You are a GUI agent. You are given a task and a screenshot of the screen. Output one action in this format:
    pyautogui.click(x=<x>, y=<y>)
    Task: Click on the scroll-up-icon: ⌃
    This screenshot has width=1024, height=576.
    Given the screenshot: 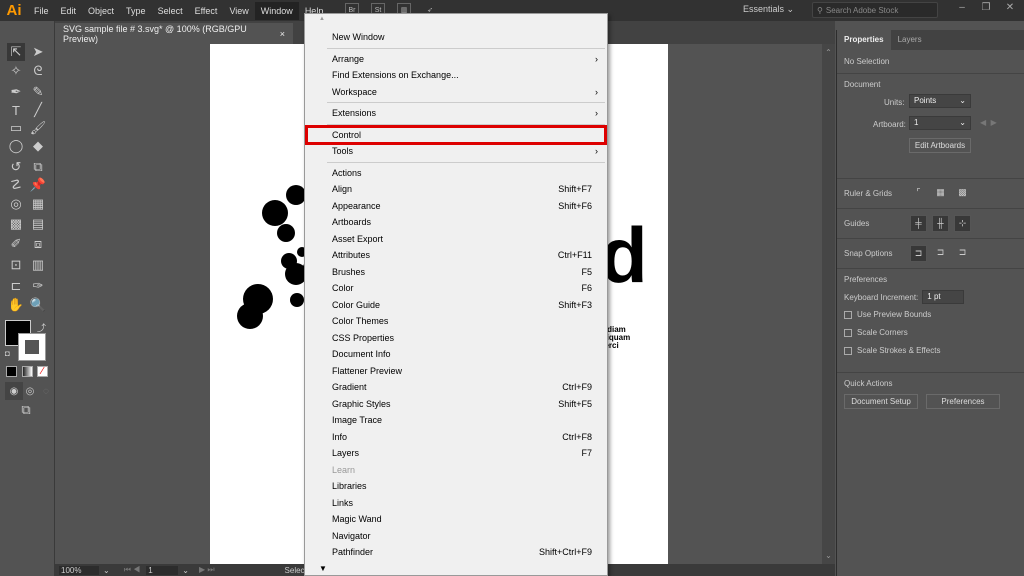 What is the action you would take?
    pyautogui.click(x=828, y=52)
    